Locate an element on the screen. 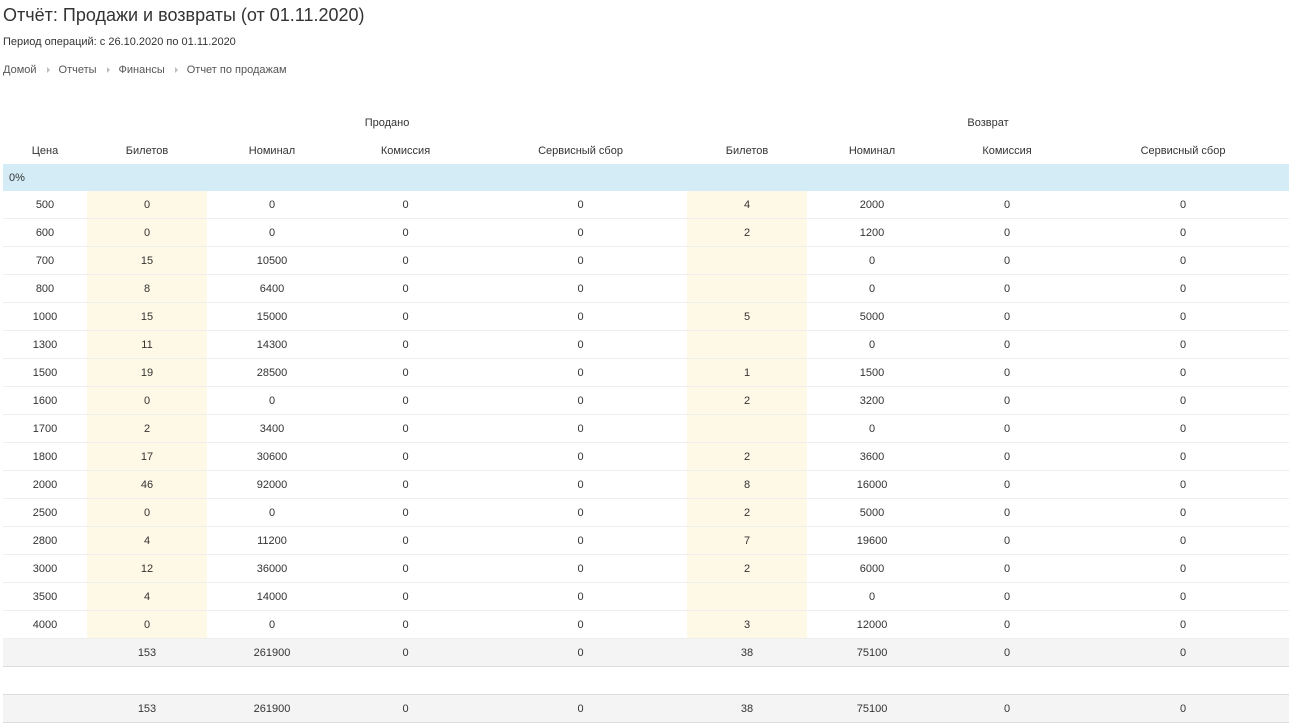 Image resolution: width=1295 pixels, height=723 pixels. breadcrumb-home: Домой is located at coordinates (20, 70).